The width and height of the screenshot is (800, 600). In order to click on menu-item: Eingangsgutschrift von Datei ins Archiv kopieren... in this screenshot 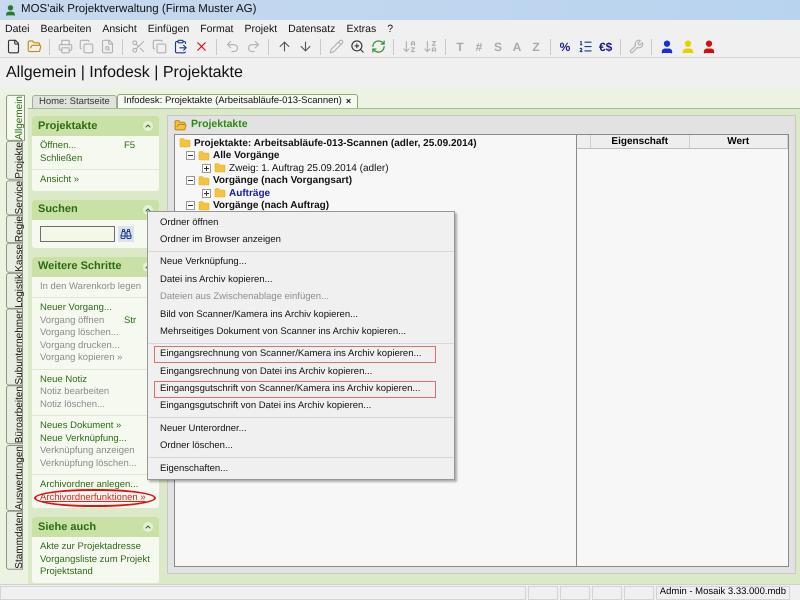, I will do `click(295, 407)`.